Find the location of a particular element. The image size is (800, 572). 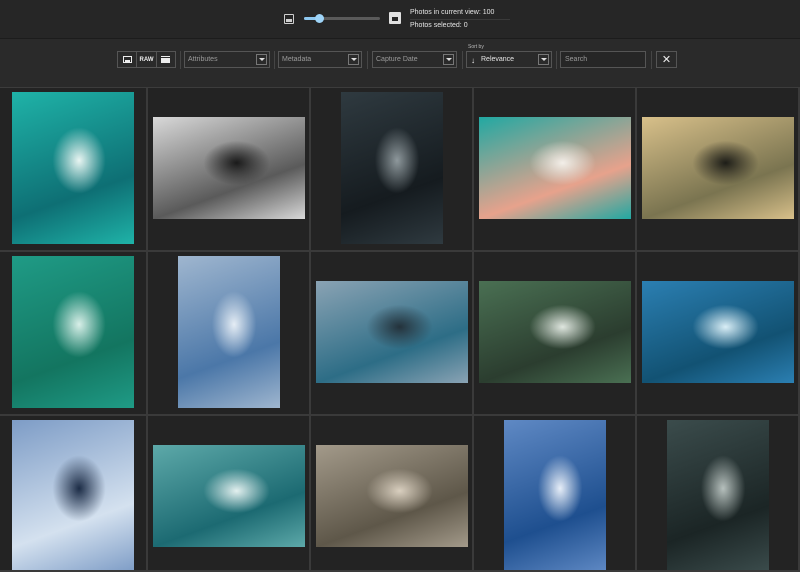

media-type-group: RAW is located at coordinates (146, 59).